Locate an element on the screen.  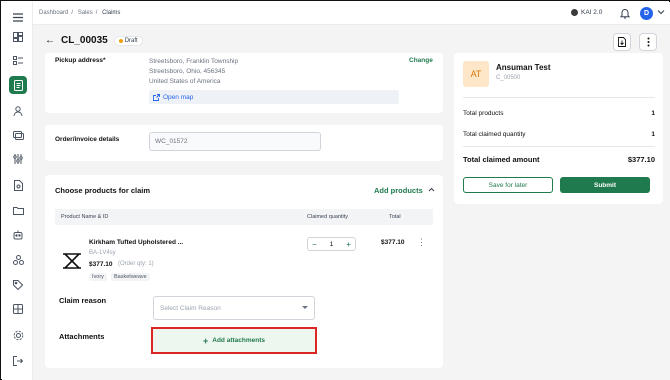
sidebar is located at coordinates (17, 191).